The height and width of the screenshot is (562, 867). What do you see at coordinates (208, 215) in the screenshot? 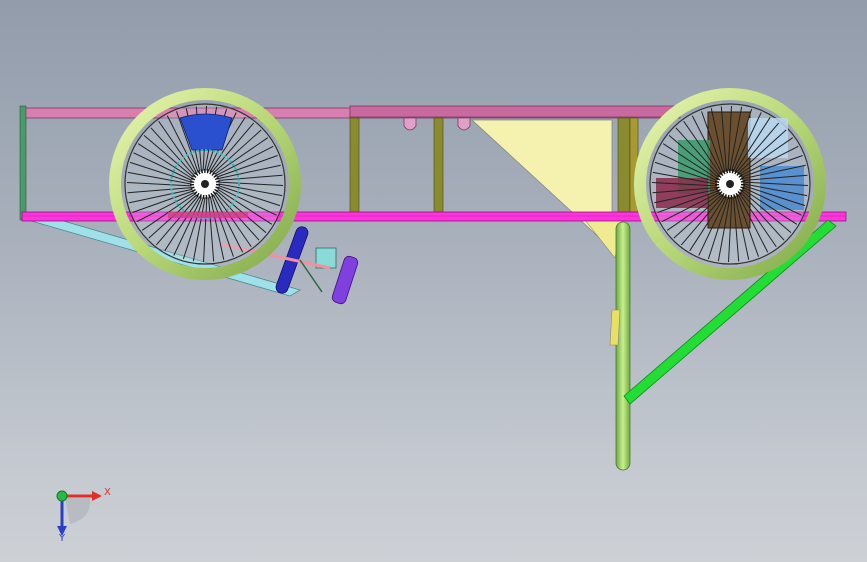
I see `front-cross-bar` at bounding box center [208, 215].